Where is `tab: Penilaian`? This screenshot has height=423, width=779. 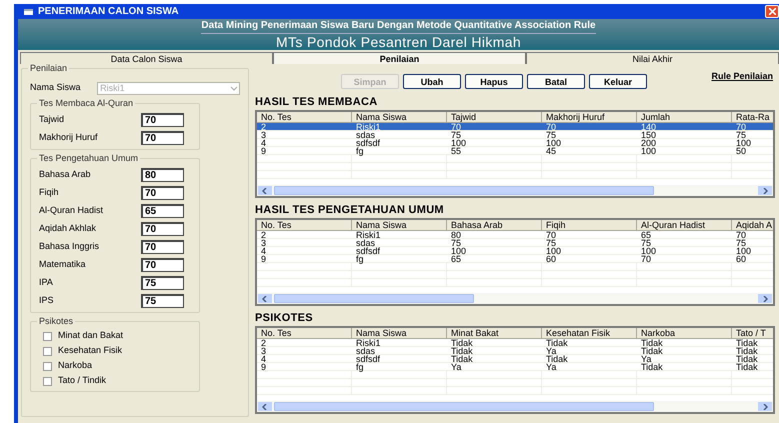 tab: Penilaian is located at coordinates (399, 58).